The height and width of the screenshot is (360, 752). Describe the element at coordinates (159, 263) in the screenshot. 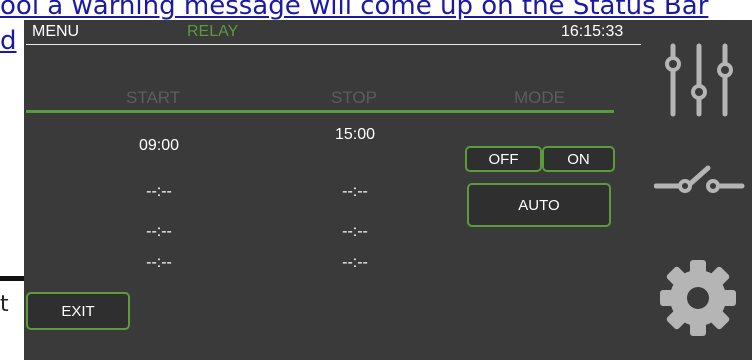

I see `start-time-4: --:--` at that location.